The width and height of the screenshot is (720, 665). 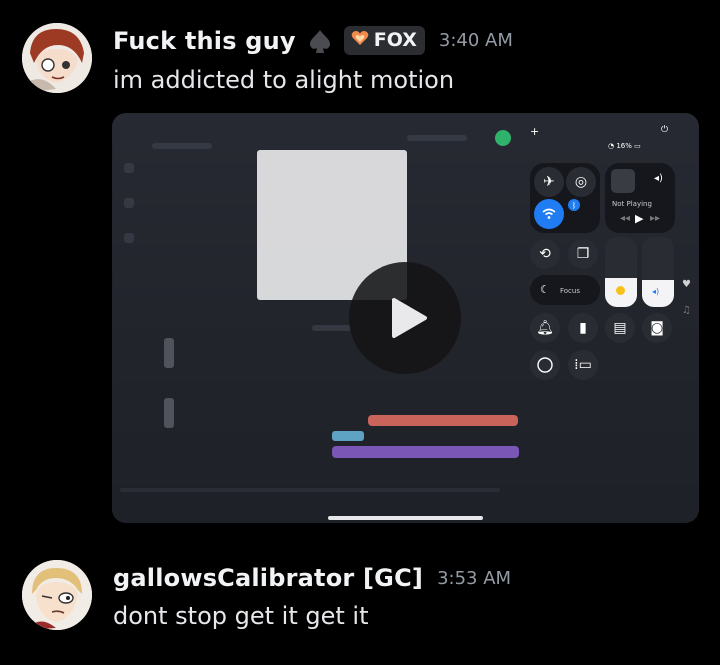 I want to click on play-button, so click(x=405, y=318).